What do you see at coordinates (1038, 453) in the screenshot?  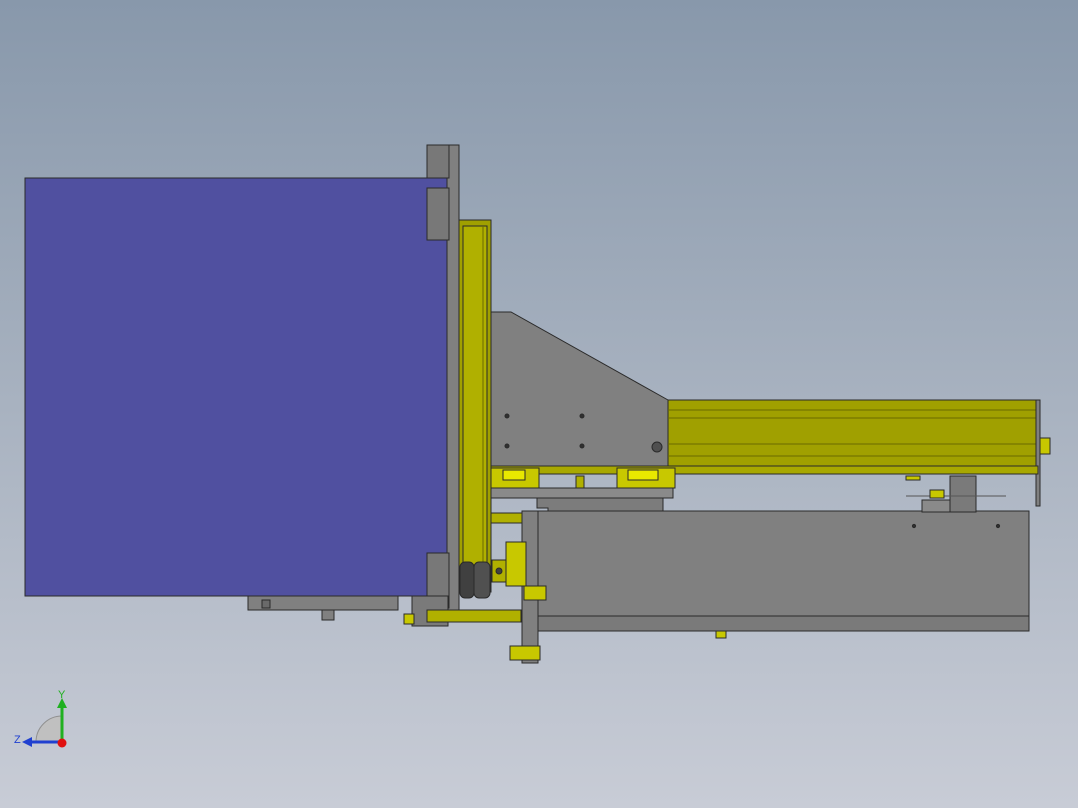 I see `rail-end-plate` at bounding box center [1038, 453].